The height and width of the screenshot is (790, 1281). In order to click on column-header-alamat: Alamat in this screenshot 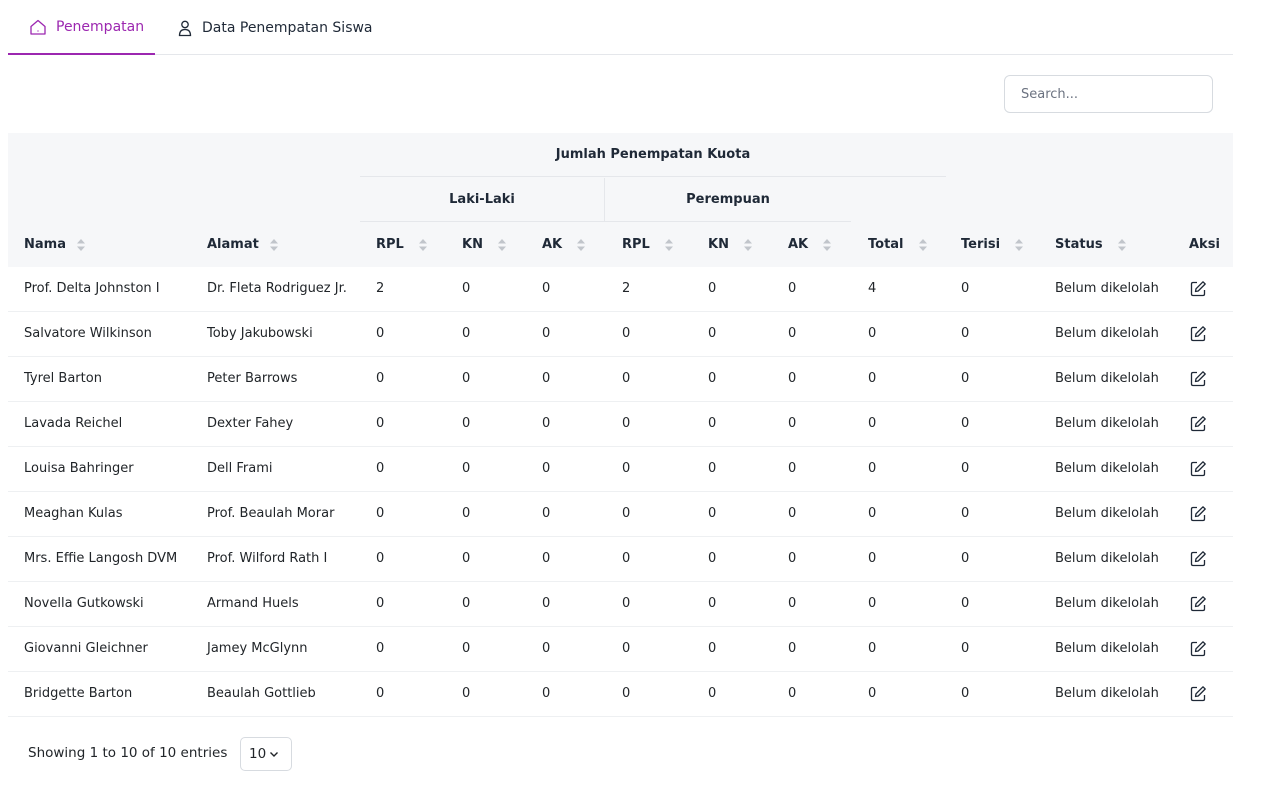, I will do `click(243, 244)`.